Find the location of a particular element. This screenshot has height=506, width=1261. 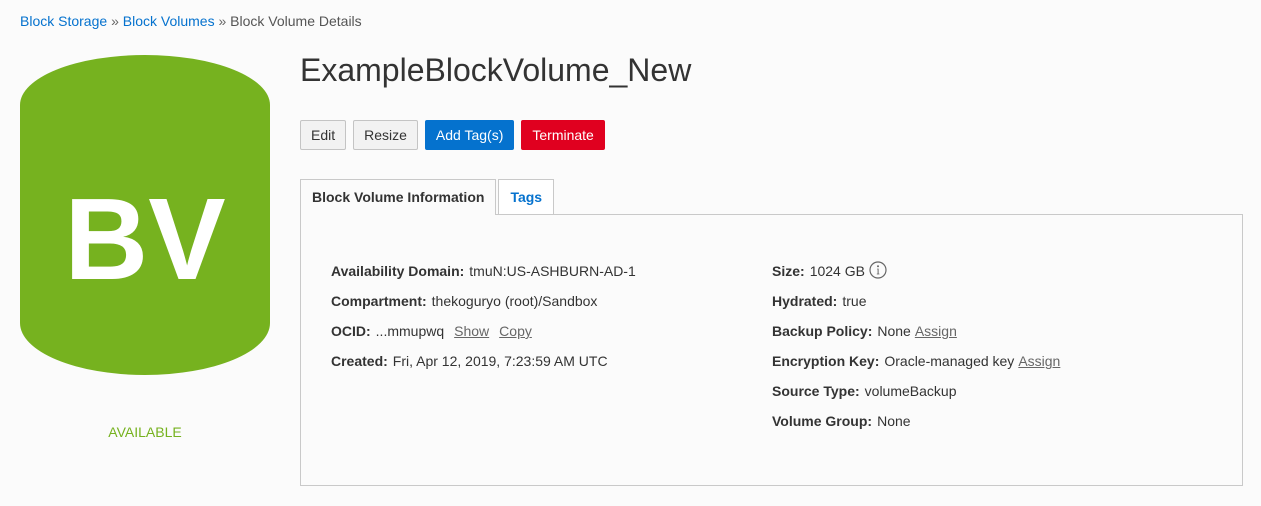

backup-policy-label: Backup Policy: is located at coordinates (822, 331).